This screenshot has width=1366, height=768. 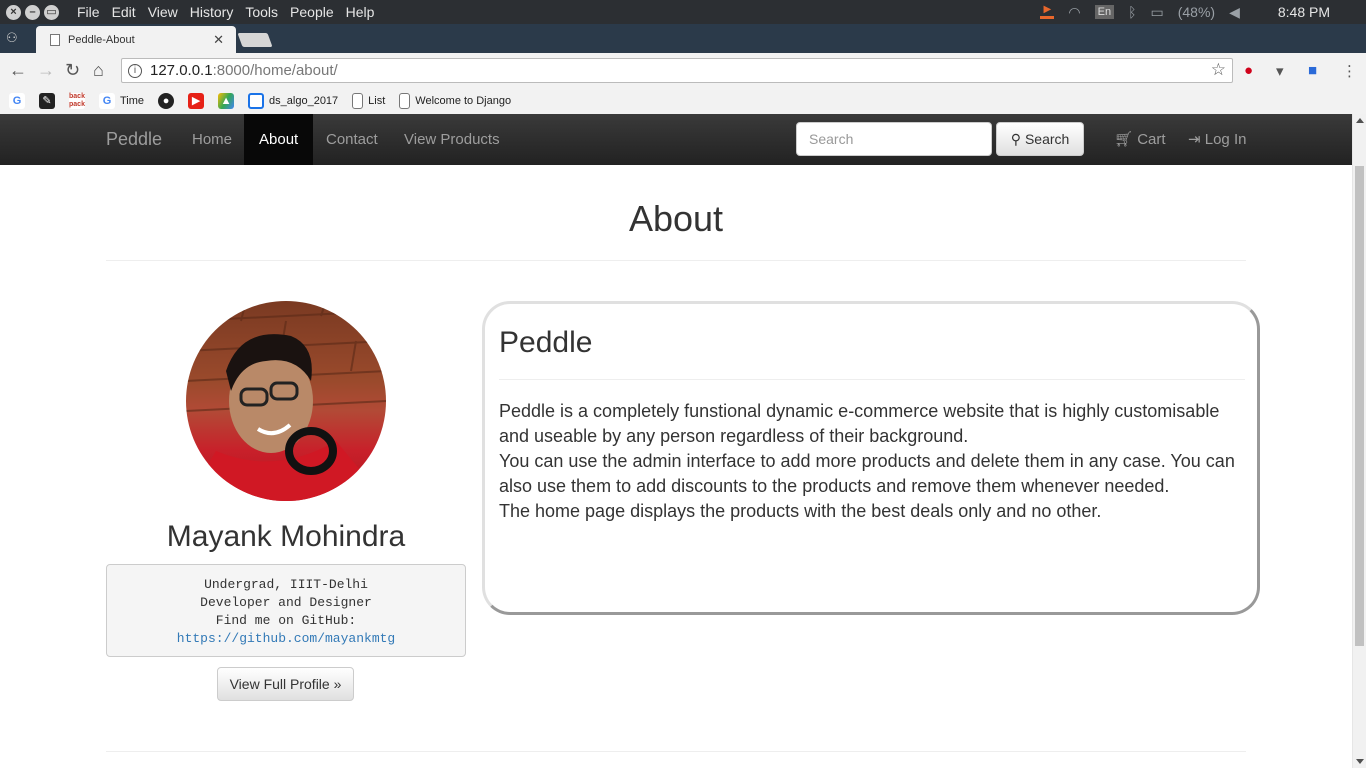 I want to click on forward-icon: →, so click(x=46, y=70).